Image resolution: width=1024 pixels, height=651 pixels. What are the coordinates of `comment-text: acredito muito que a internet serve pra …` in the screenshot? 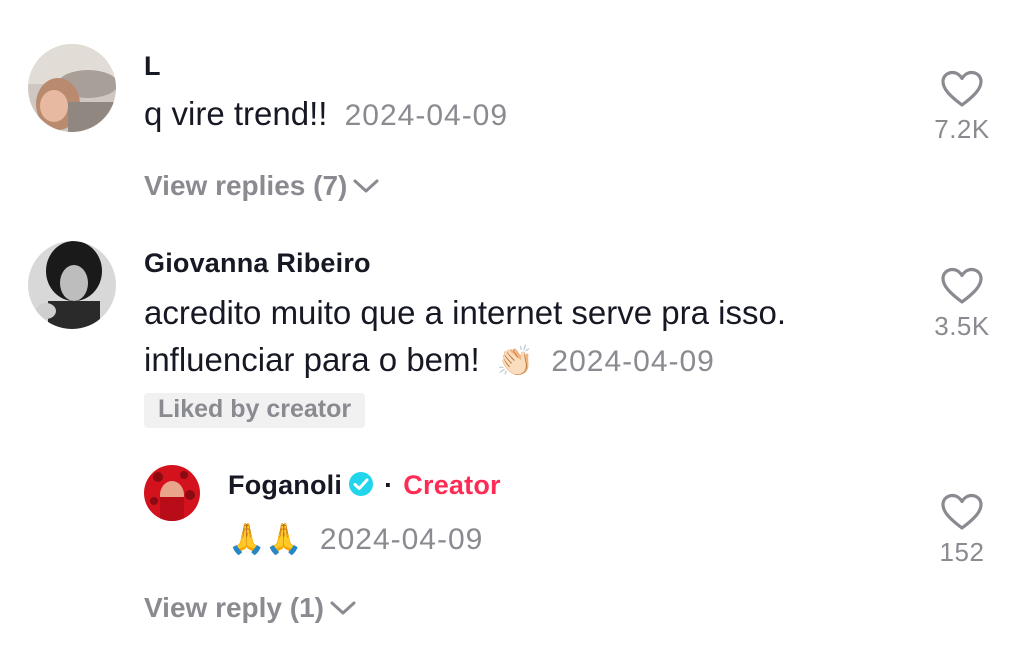 It's located at (465, 312).